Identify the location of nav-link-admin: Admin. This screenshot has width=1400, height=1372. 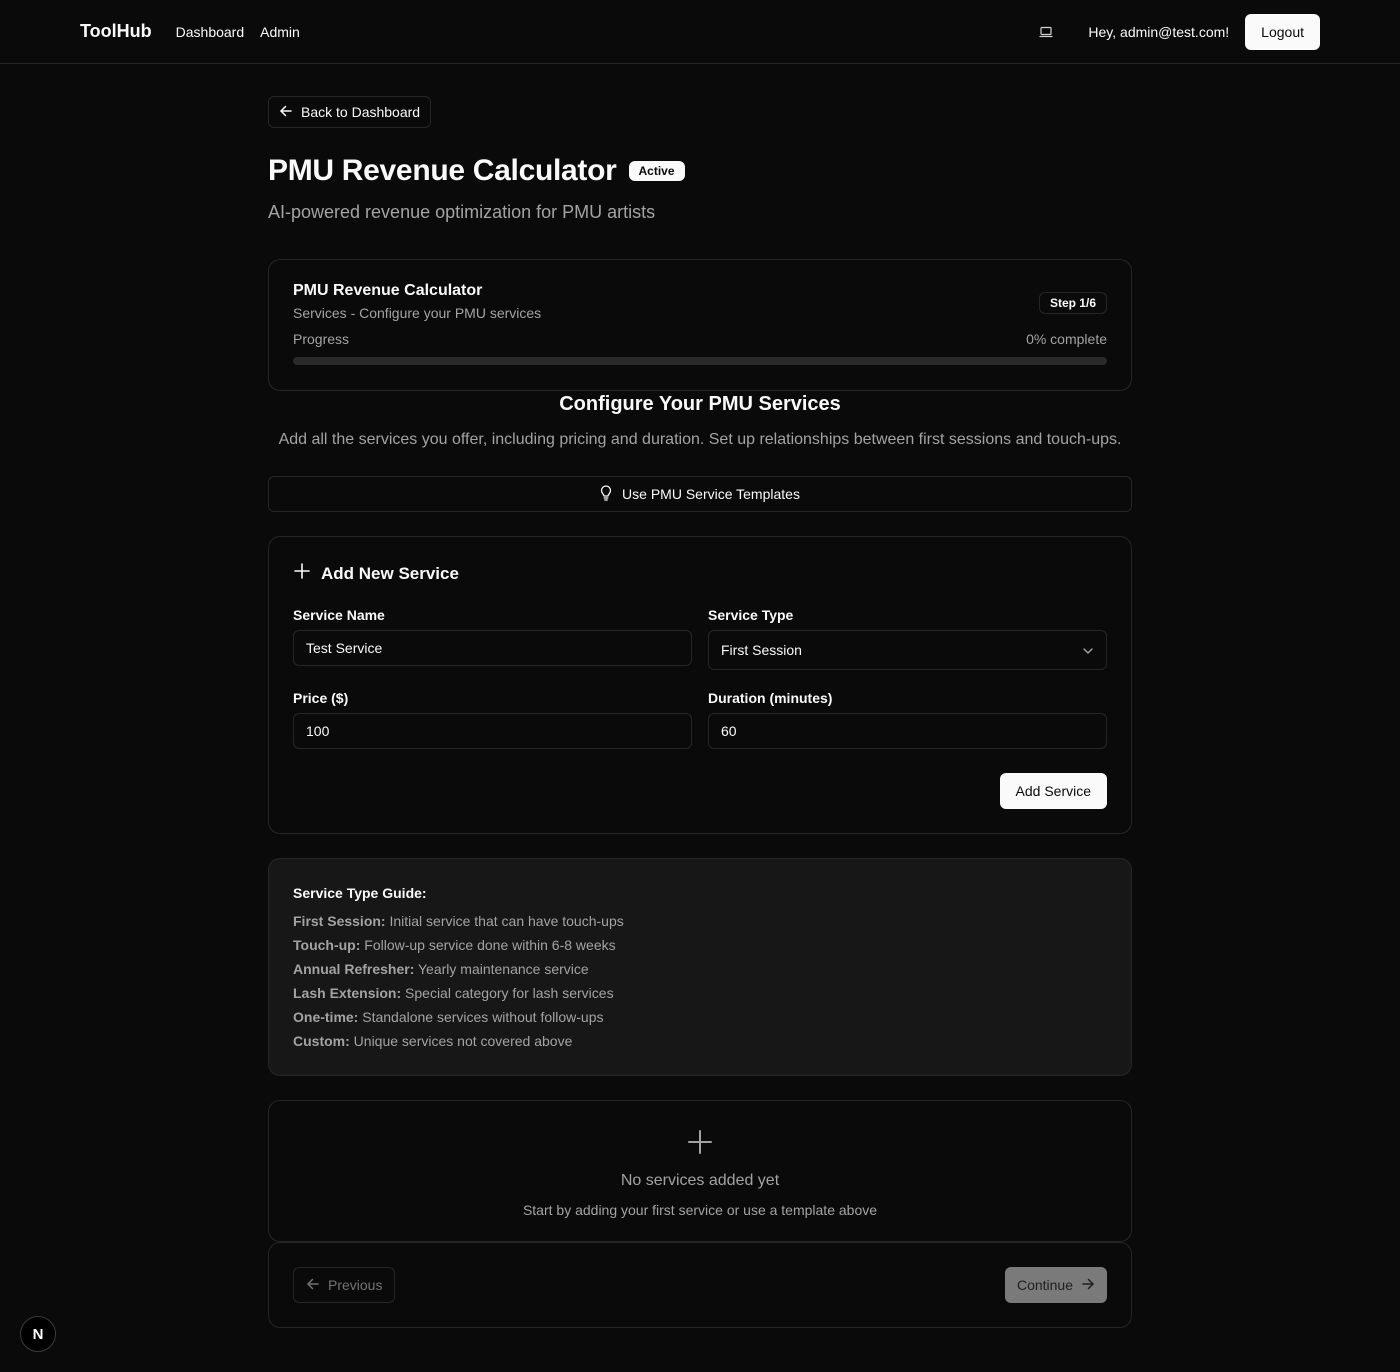
(280, 32).